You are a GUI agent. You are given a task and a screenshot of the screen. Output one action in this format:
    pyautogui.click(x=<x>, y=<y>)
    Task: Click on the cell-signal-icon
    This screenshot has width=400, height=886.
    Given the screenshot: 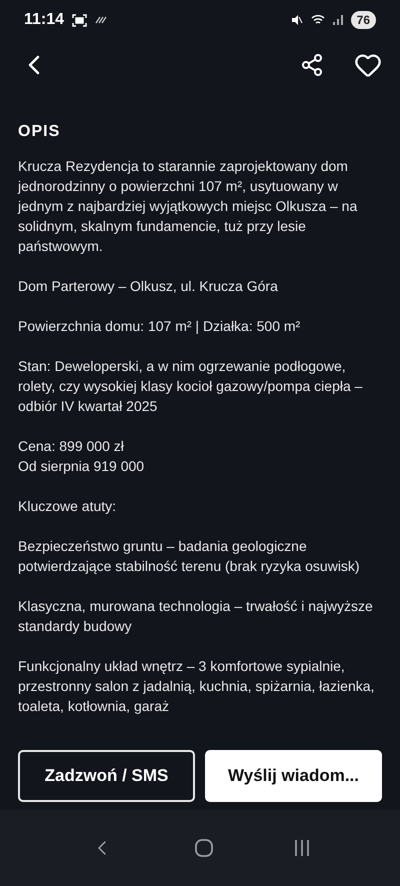 What is the action you would take?
    pyautogui.click(x=337, y=20)
    